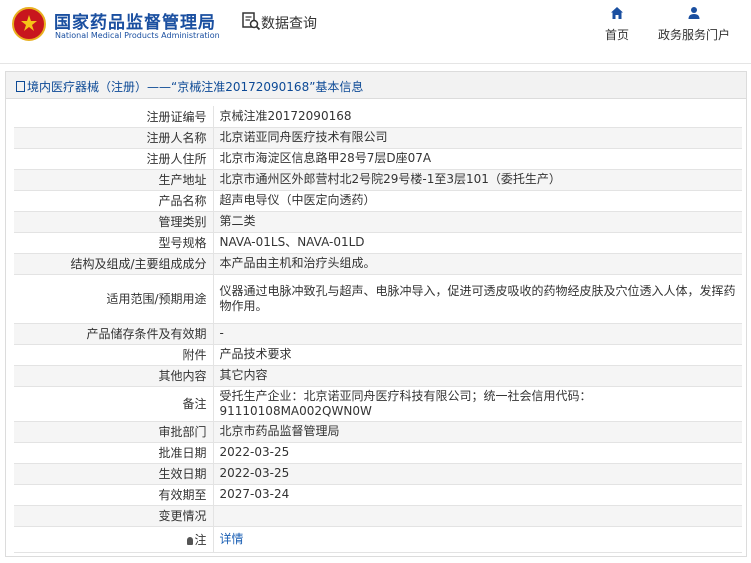 The width and height of the screenshot is (751, 563). What do you see at coordinates (182, 243) in the screenshot?
I see `row-label-text: 型号规格` at bounding box center [182, 243].